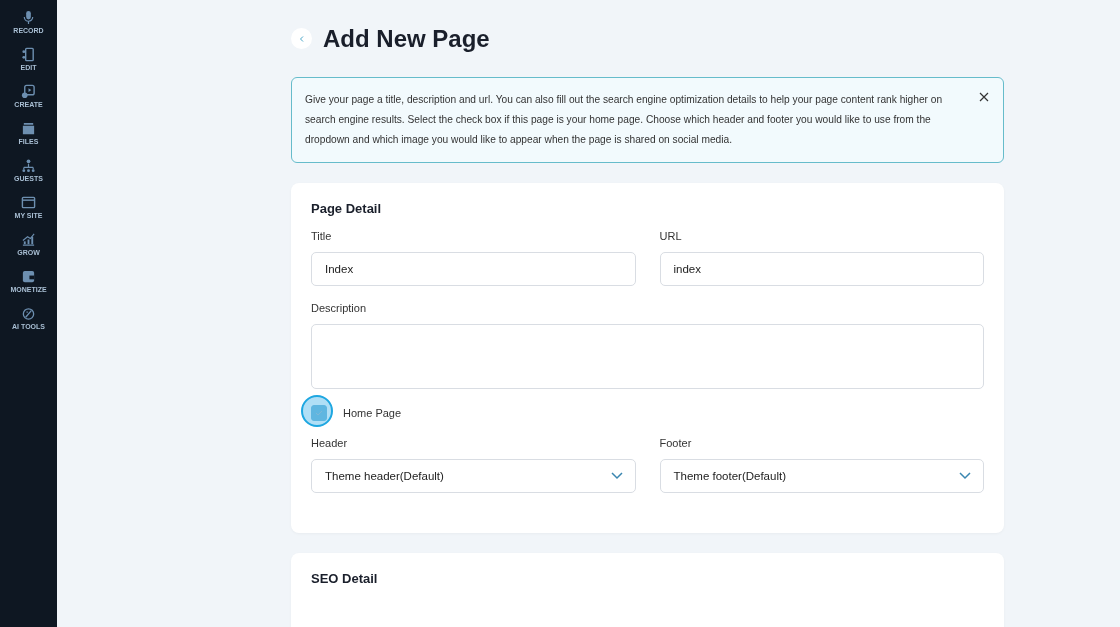  What do you see at coordinates (647, 356) in the screenshot?
I see `description-textarea` at bounding box center [647, 356].